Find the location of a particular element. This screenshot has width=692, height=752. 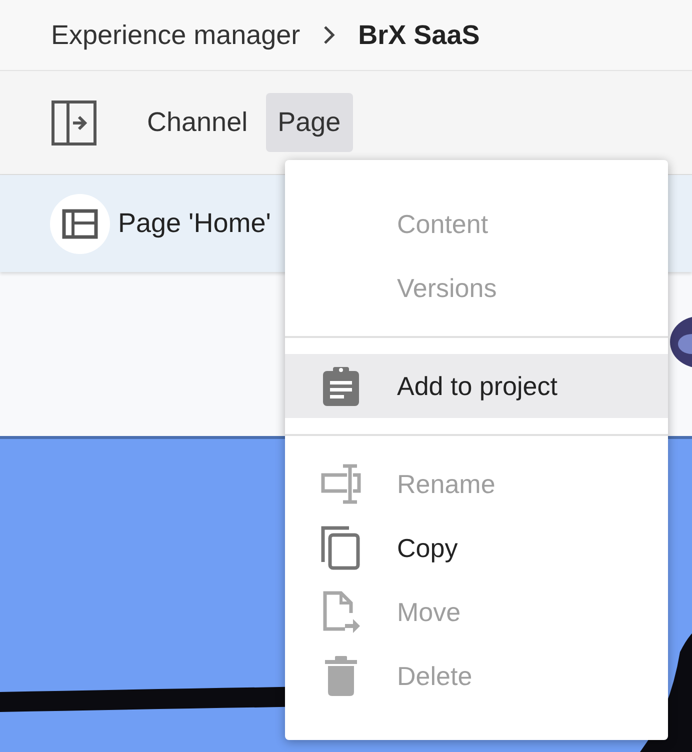

copy-icon is located at coordinates (341, 548).